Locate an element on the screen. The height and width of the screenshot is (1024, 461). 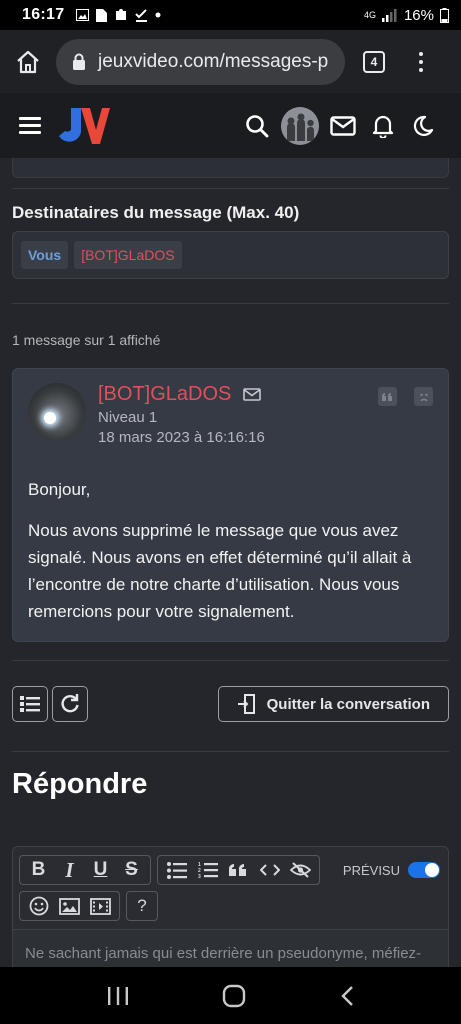
refresh-icon is located at coordinates (70, 703).